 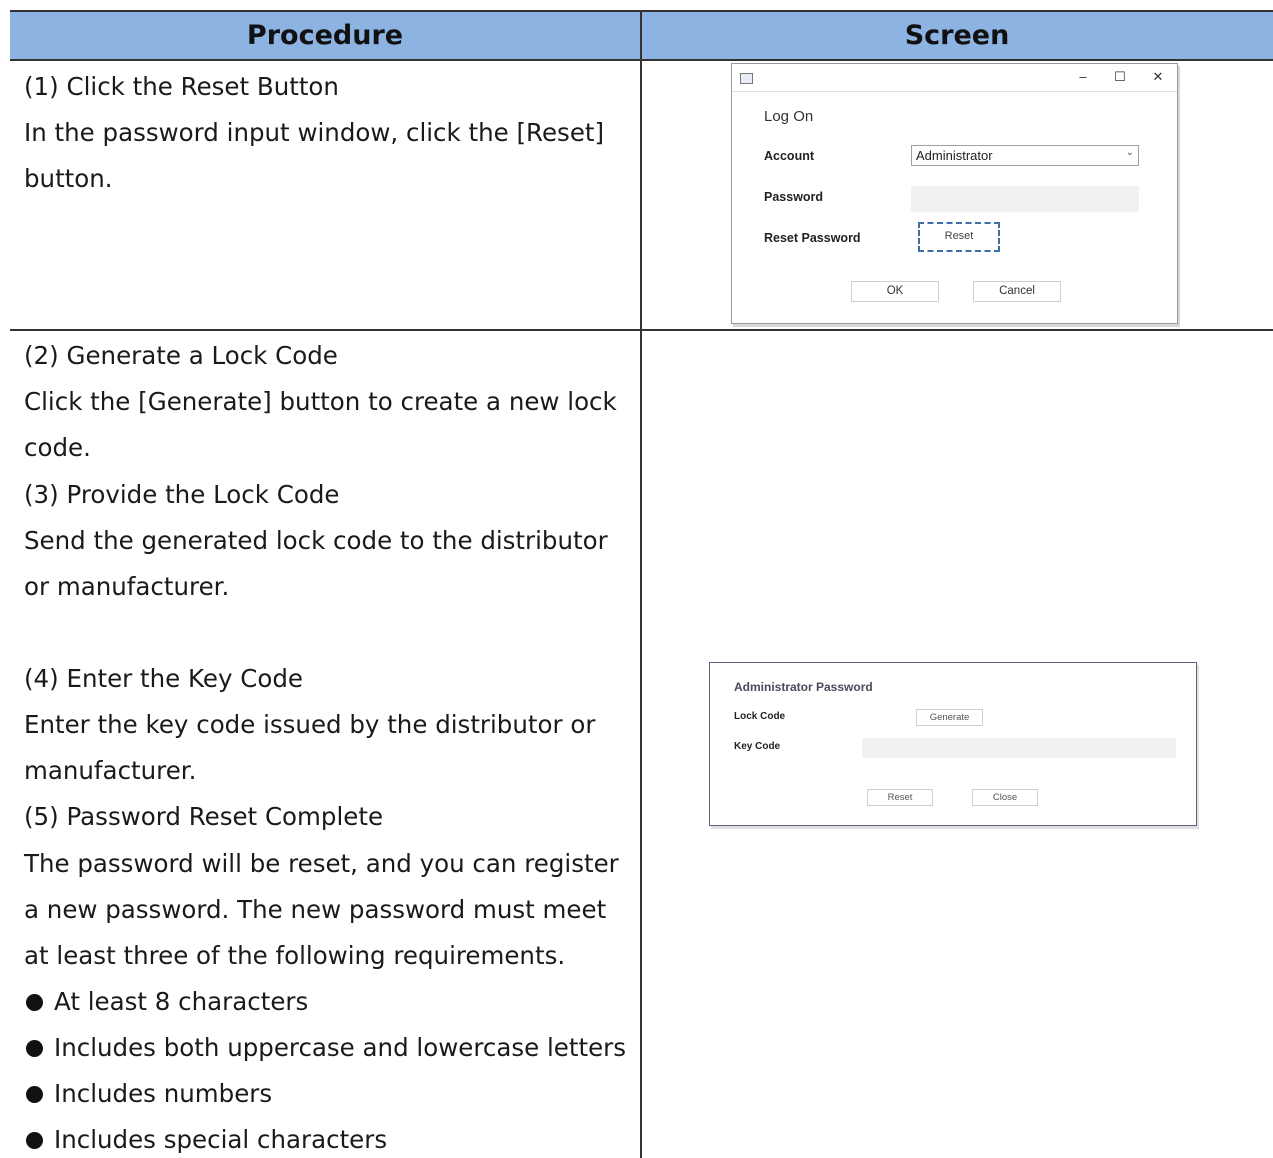 I want to click on row-divider, so click(x=641, y=330).